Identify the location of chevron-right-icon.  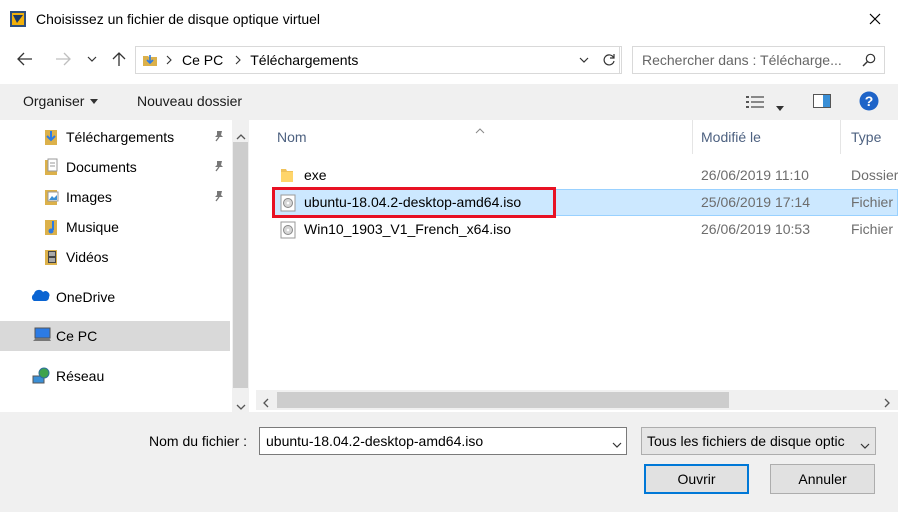
(887, 403).